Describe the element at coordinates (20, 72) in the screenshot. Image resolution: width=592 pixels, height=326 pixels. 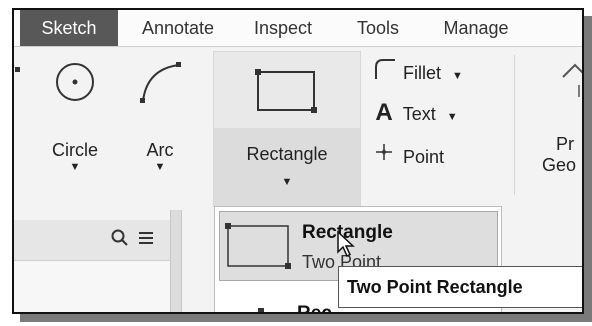
I see `line-icon` at that location.